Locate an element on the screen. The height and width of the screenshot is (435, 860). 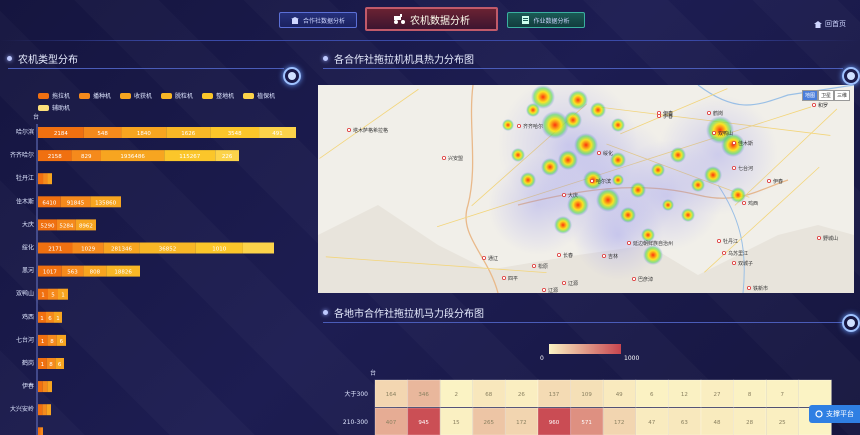
data-label: 1626 is located at coordinates (188, 134).